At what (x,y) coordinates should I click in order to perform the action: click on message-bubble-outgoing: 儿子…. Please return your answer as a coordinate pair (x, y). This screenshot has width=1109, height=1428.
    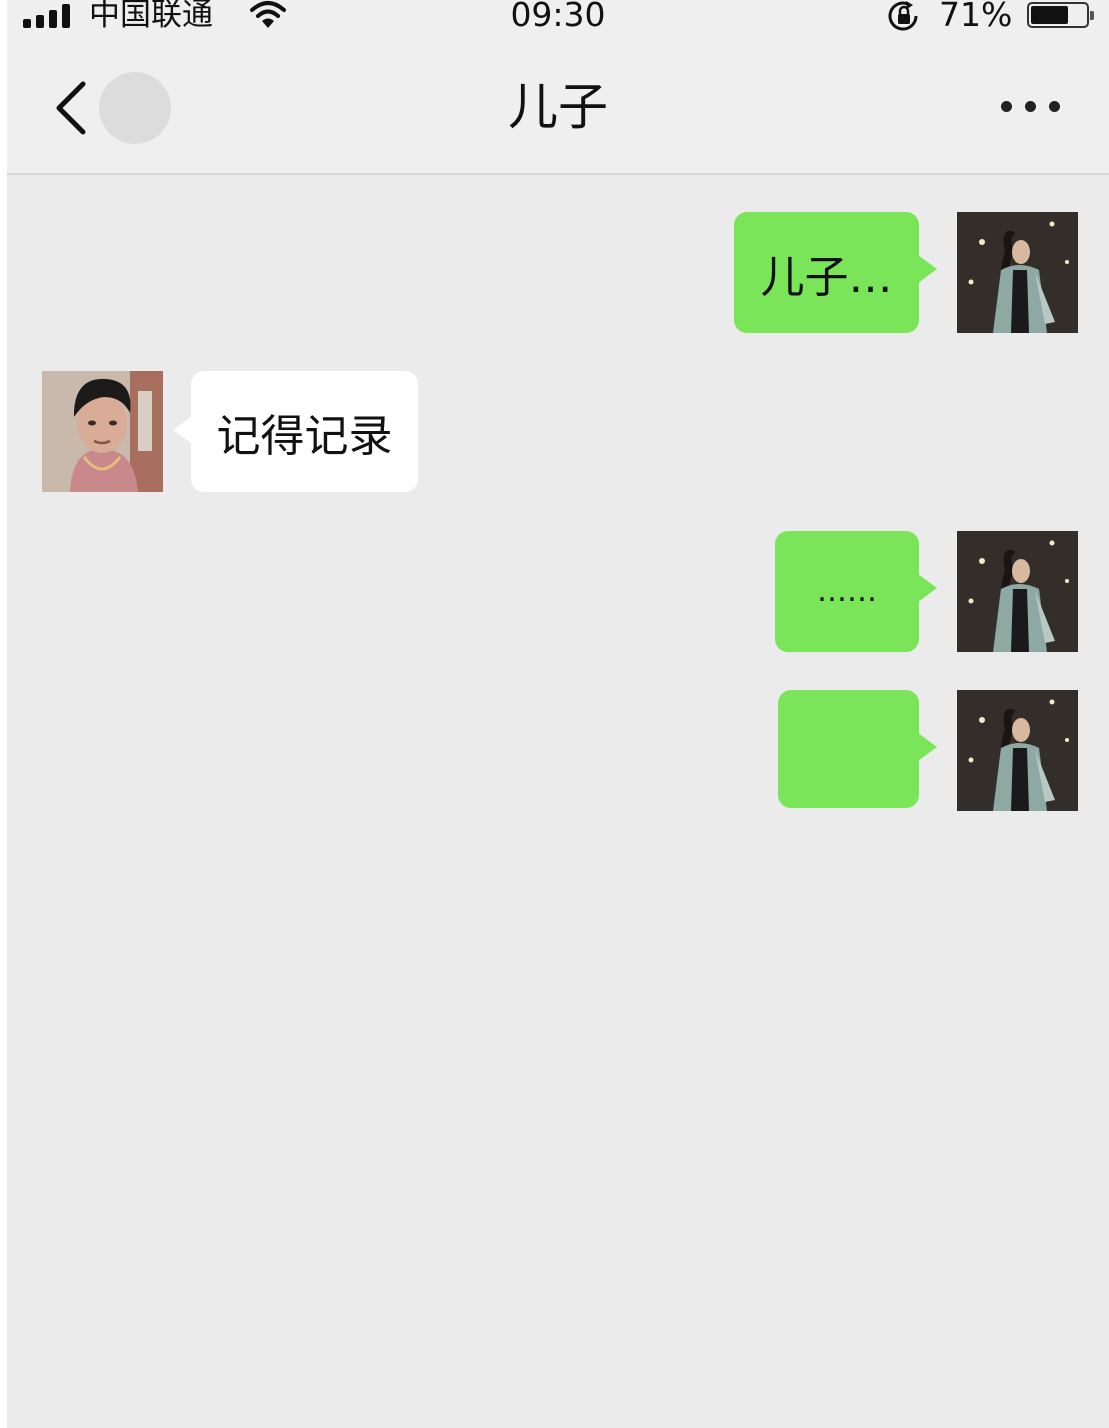
    Looking at the image, I should click on (835, 272).